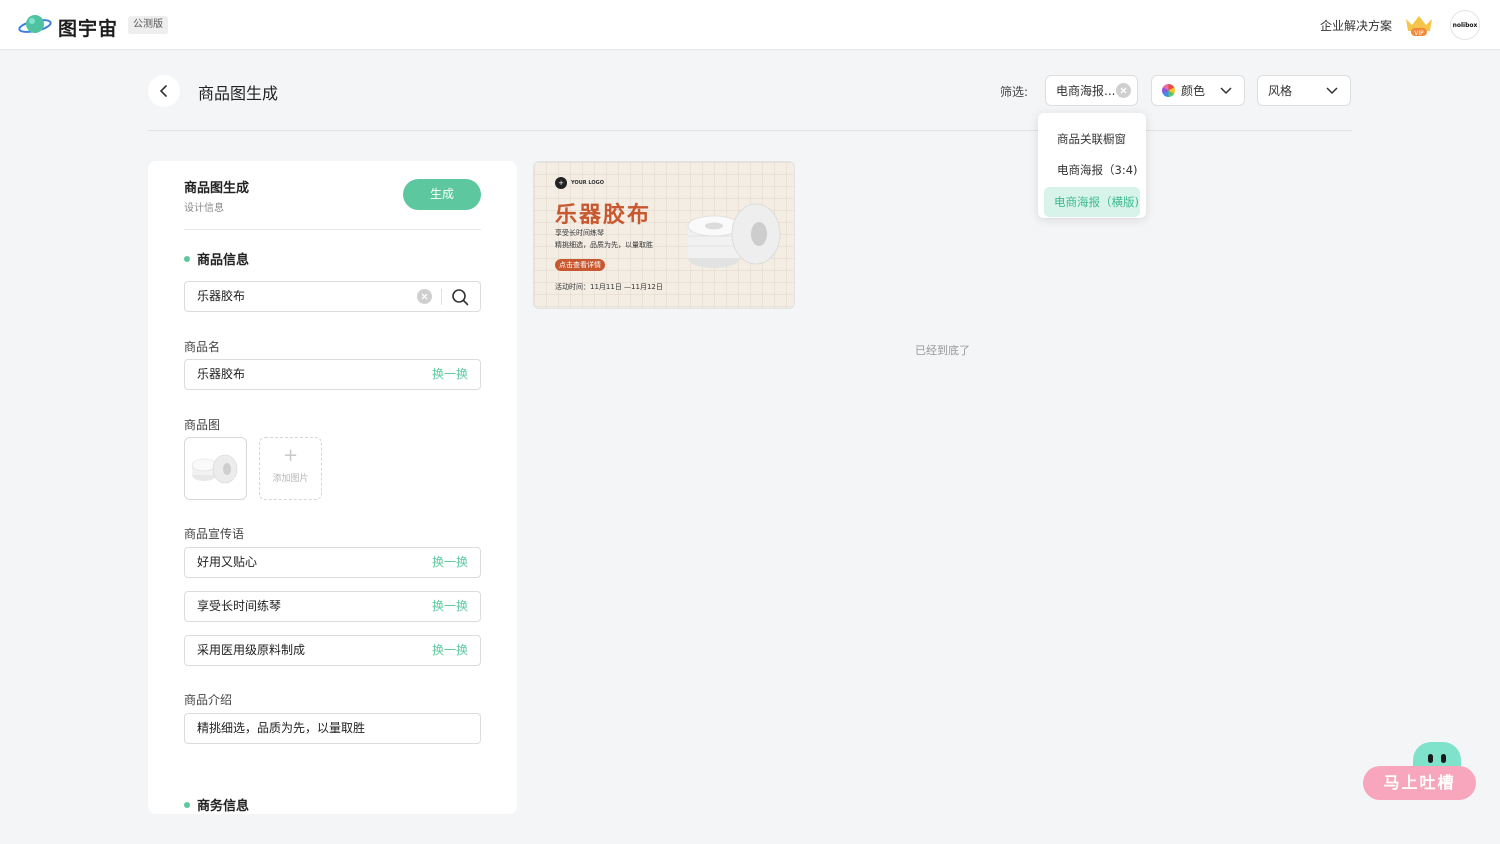 The image size is (1500, 844). Describe the element at coordinates (1280, 91) in the screenshot. I see `style-filter-label: 风格` at that location.